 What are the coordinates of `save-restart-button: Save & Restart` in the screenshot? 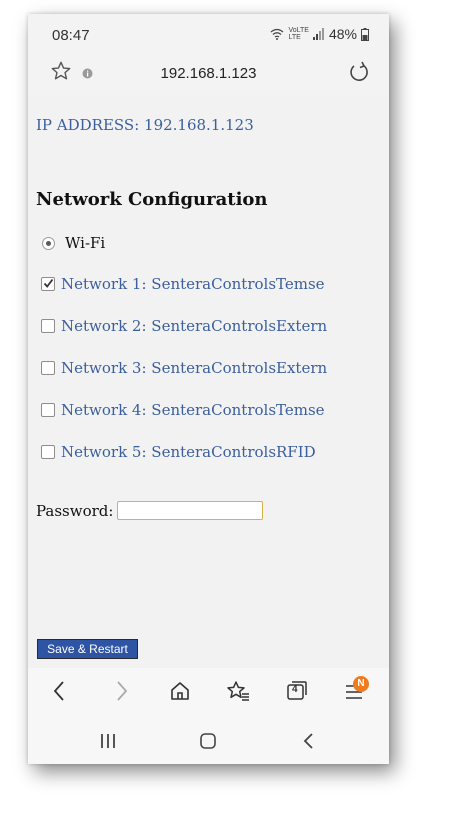 It's located at (87, 649).